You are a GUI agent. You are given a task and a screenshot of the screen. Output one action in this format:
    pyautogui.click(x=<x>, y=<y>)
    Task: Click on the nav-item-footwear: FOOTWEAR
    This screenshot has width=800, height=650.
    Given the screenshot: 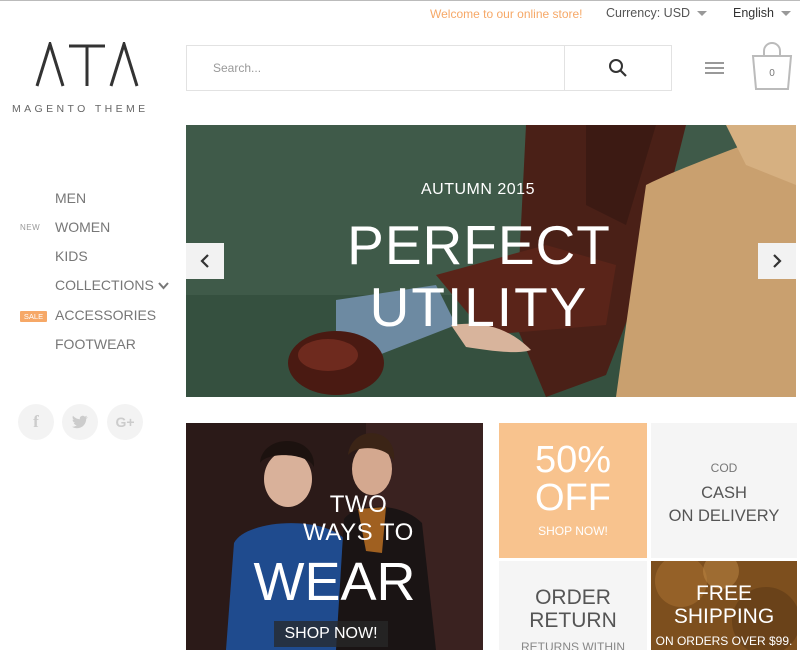 What is the action you would take?
    pyautogui.click(x=95, y=344)
    